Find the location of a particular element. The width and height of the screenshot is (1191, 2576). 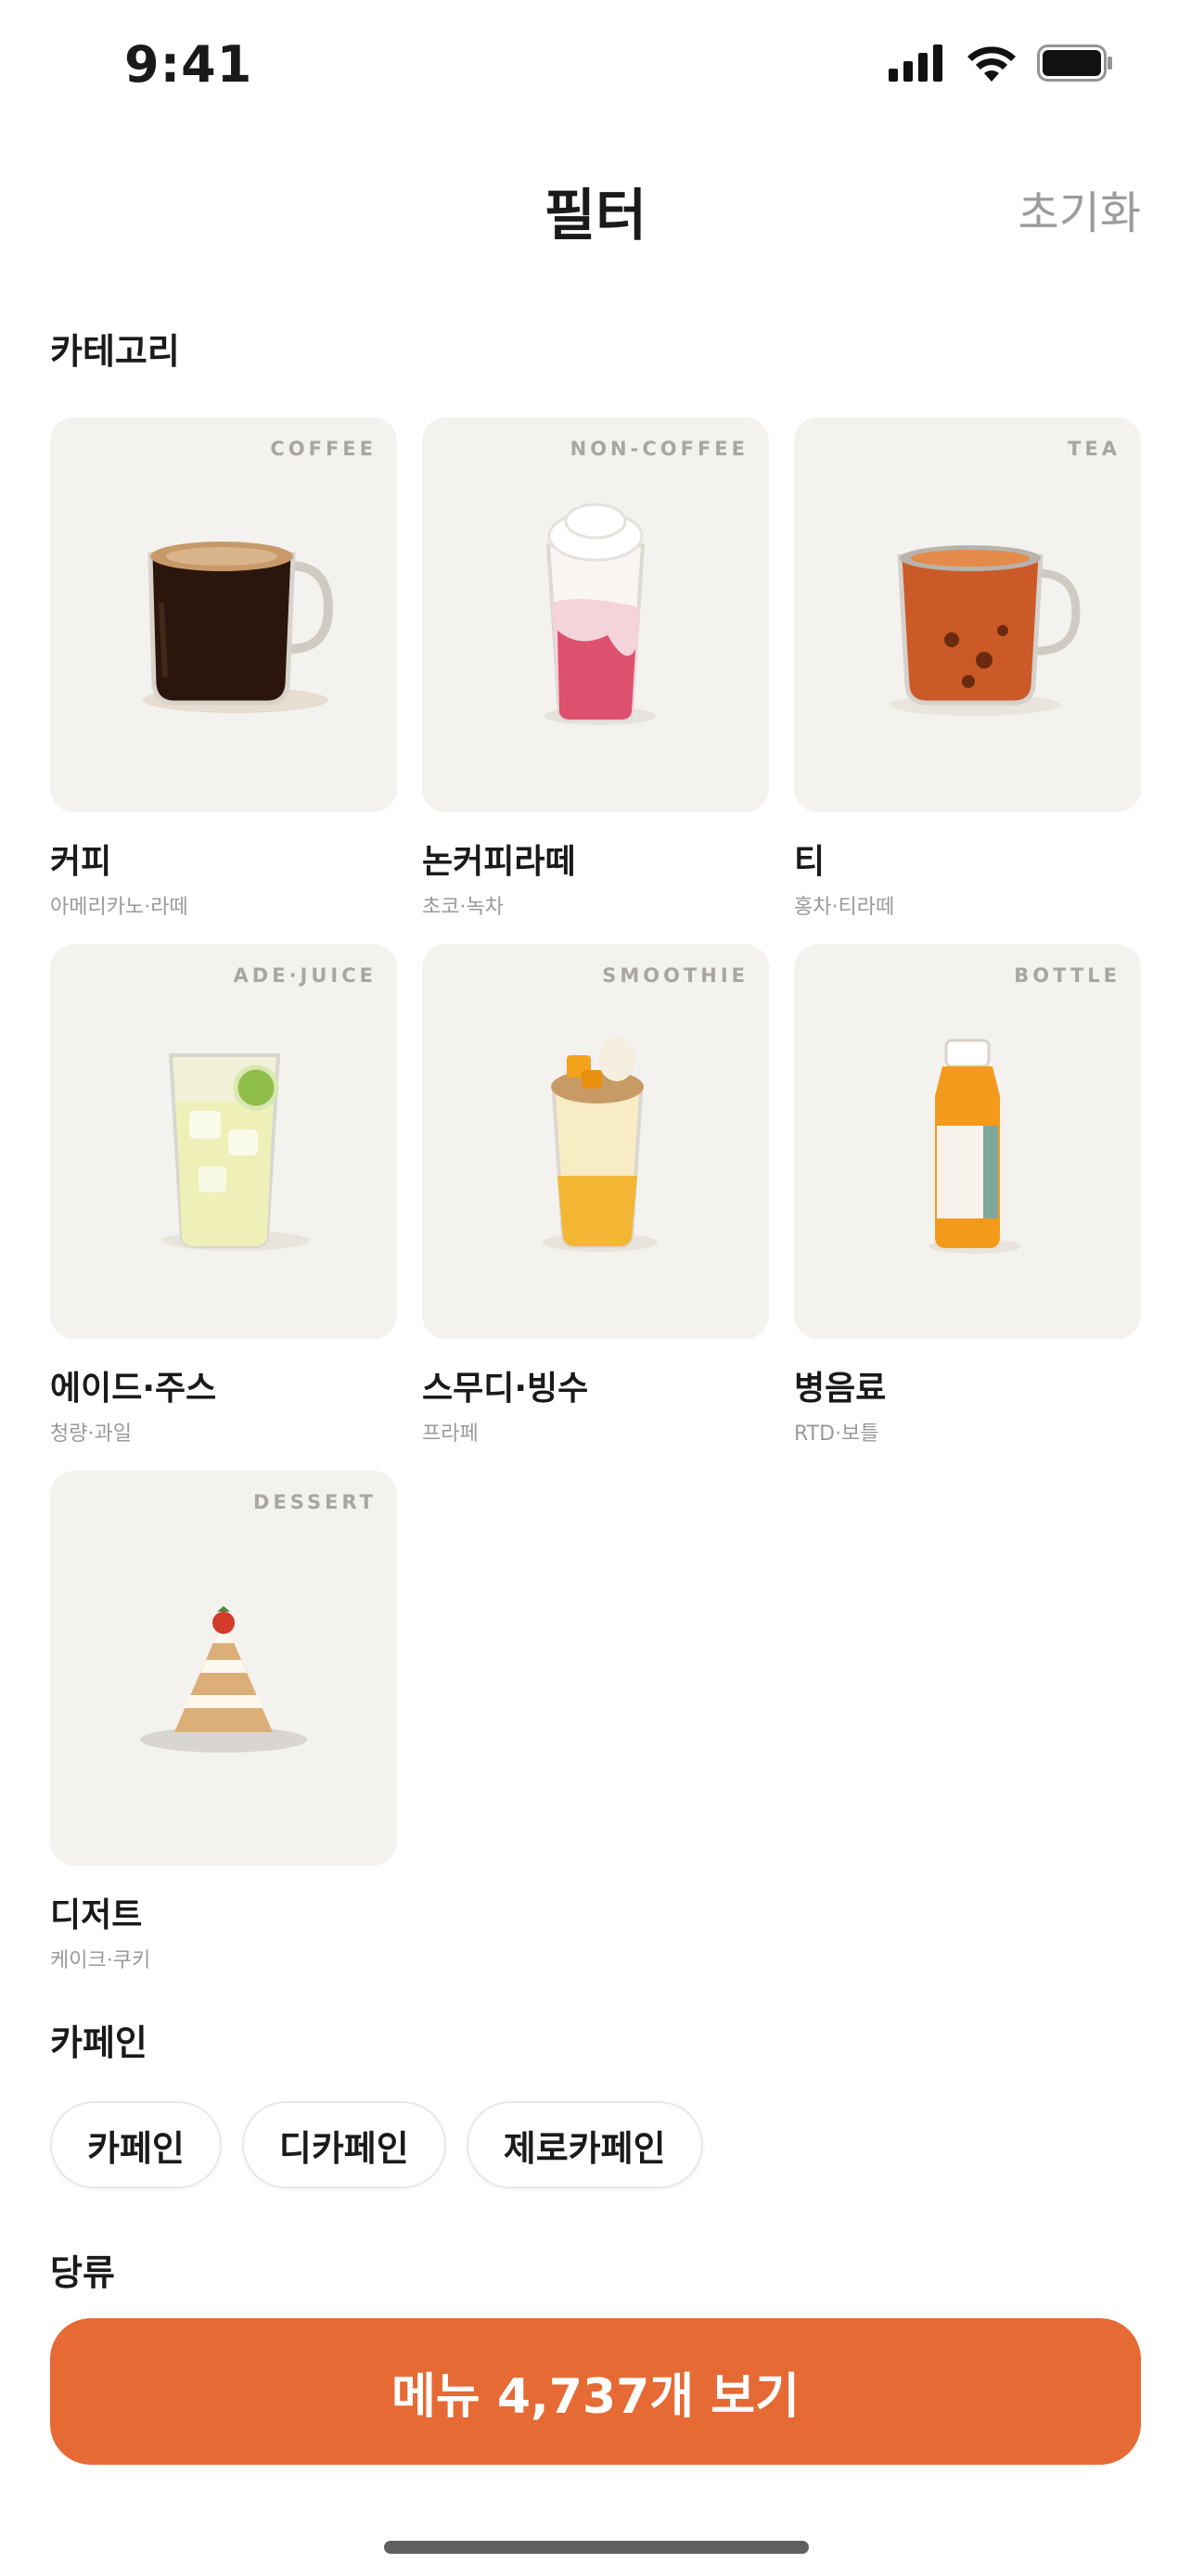

category-name: 티 is located at coordinates (810, 862).